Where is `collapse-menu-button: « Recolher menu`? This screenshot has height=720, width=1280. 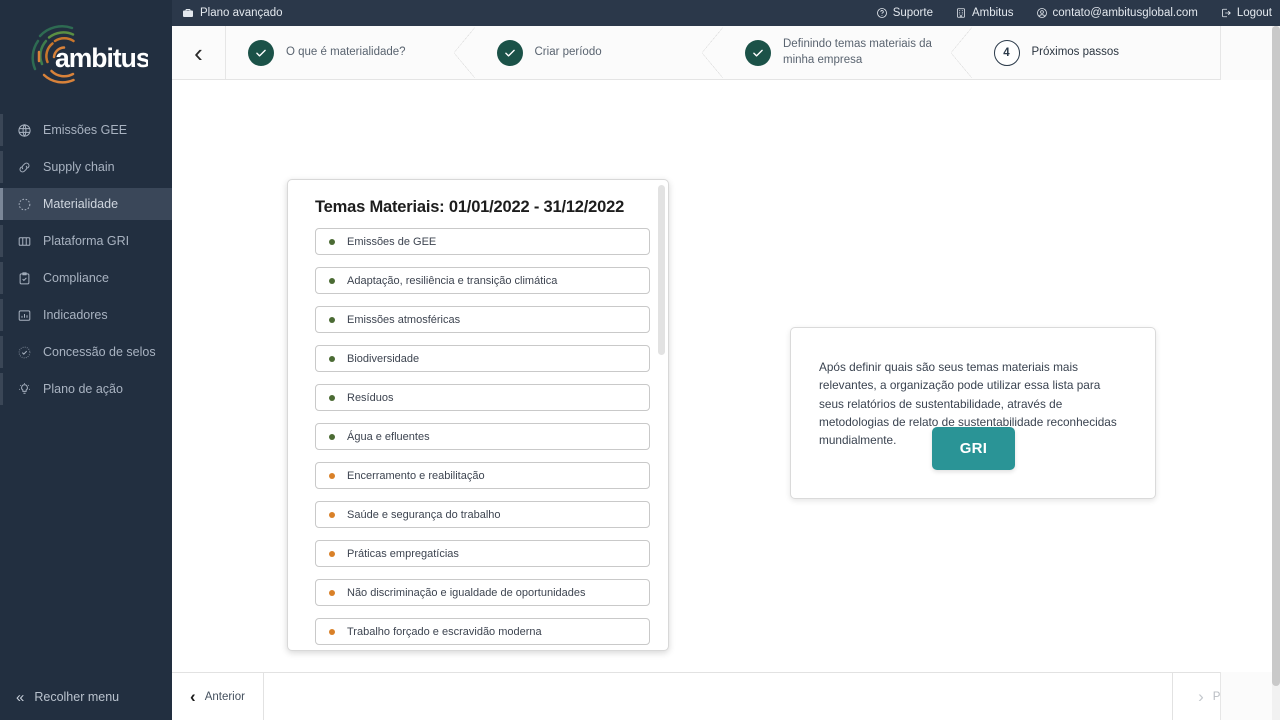
collapse-menu-button: « Recolher menu is located at coordinates (86, 697).